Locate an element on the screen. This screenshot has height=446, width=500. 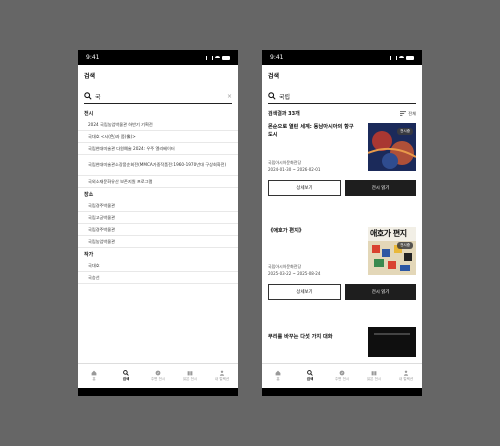
sort-filter: 전체 is located at coordinates (408, 114).